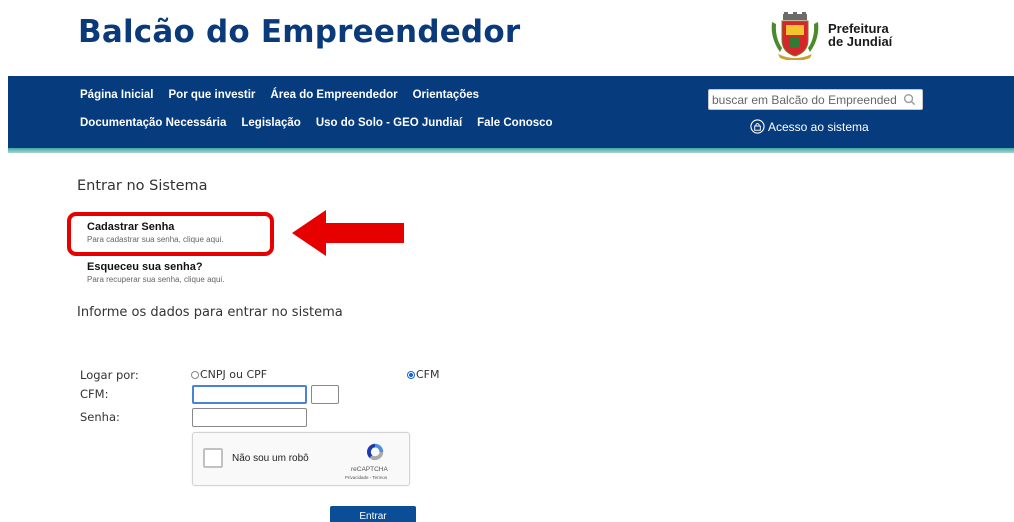 The height and width of the screenshot is (522, 1014). Describe the element at coordinates (375, 452) in the screenshot. I see `recaptcha-logo-icon` at that location.